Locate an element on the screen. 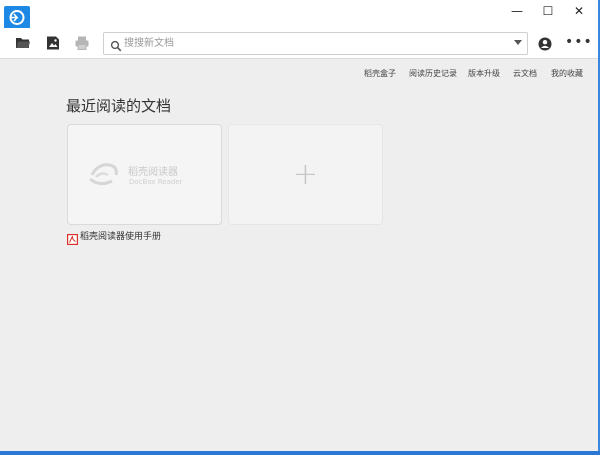 The height and width of the screenshot is (455, 600). cover-subtitle-text: DocBox Reader is located at coordinates (156, 182).